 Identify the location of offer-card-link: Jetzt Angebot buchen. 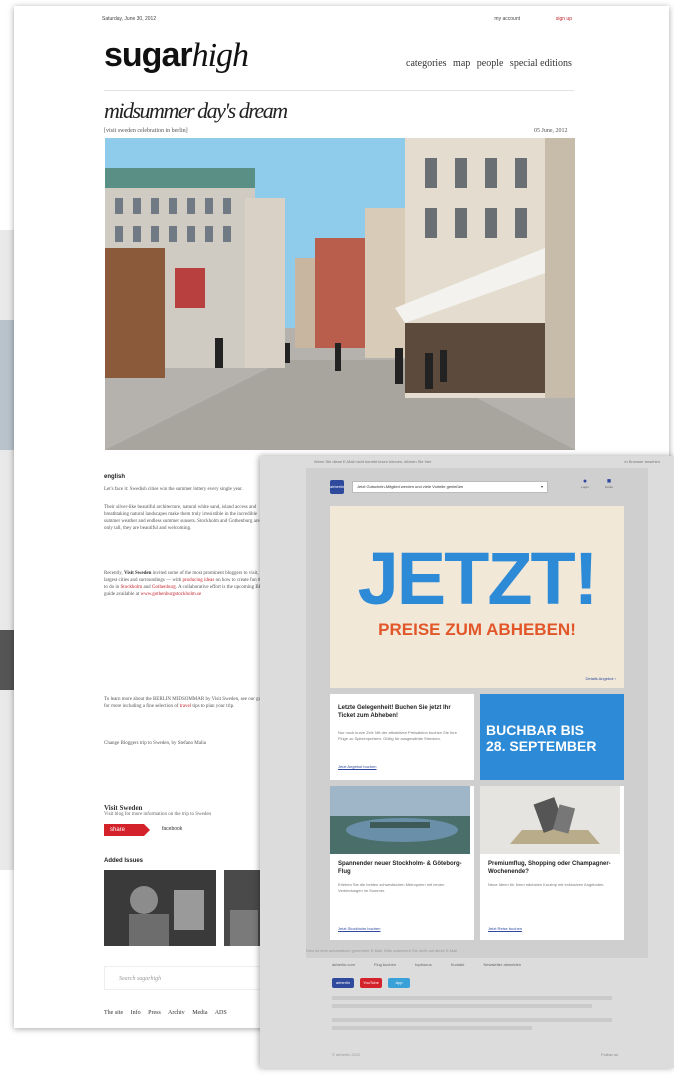
(357, 766).